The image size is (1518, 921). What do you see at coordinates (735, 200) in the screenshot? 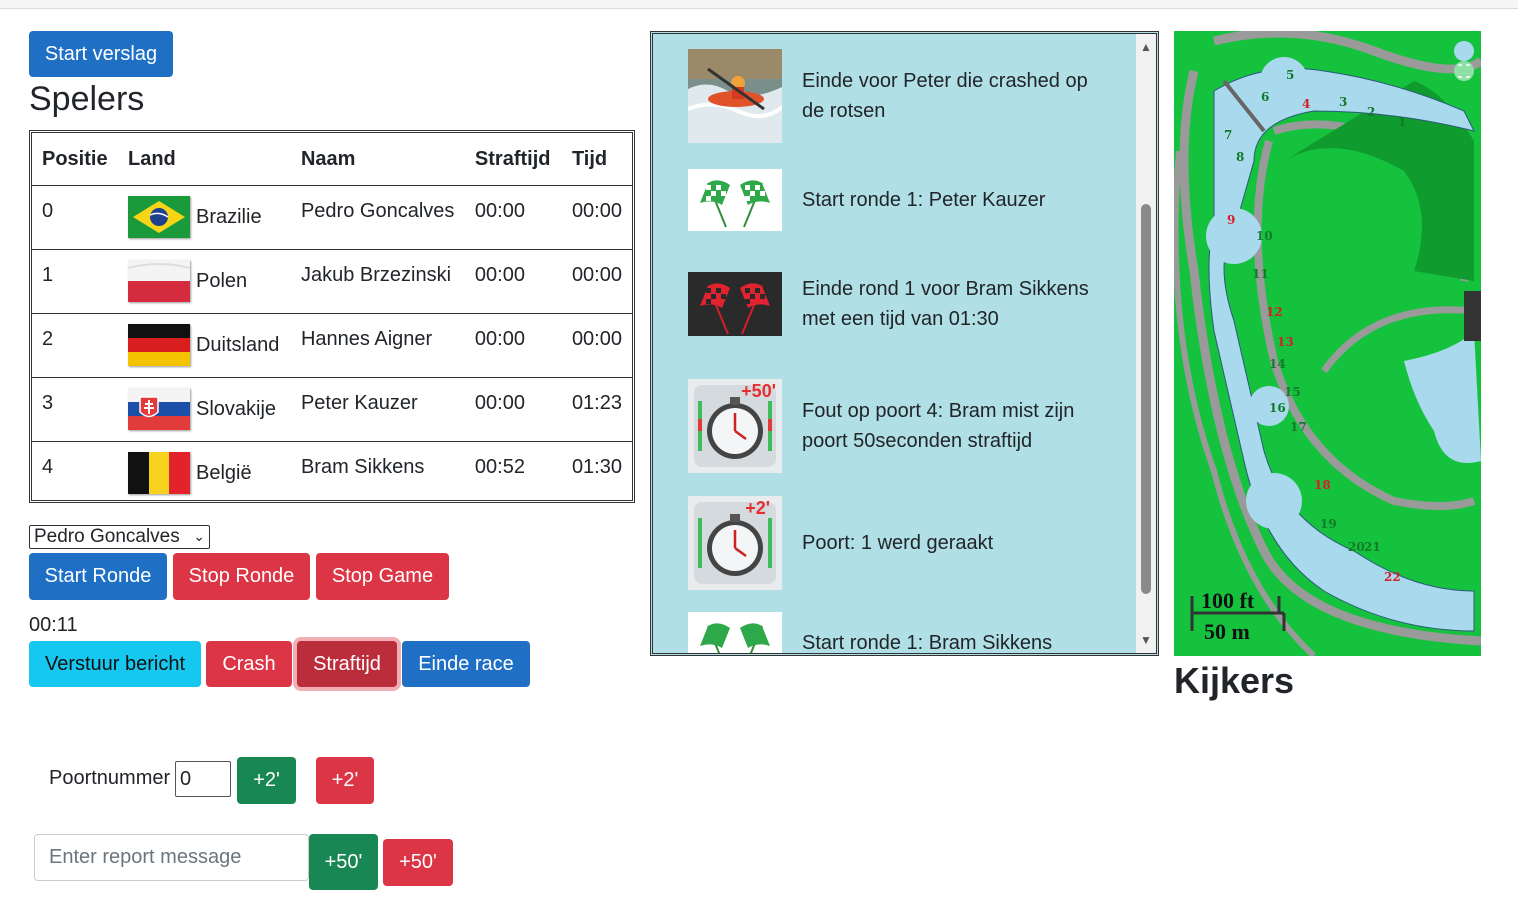
I see `green-checkered-flags-icon` at bounding box center [735, 200].